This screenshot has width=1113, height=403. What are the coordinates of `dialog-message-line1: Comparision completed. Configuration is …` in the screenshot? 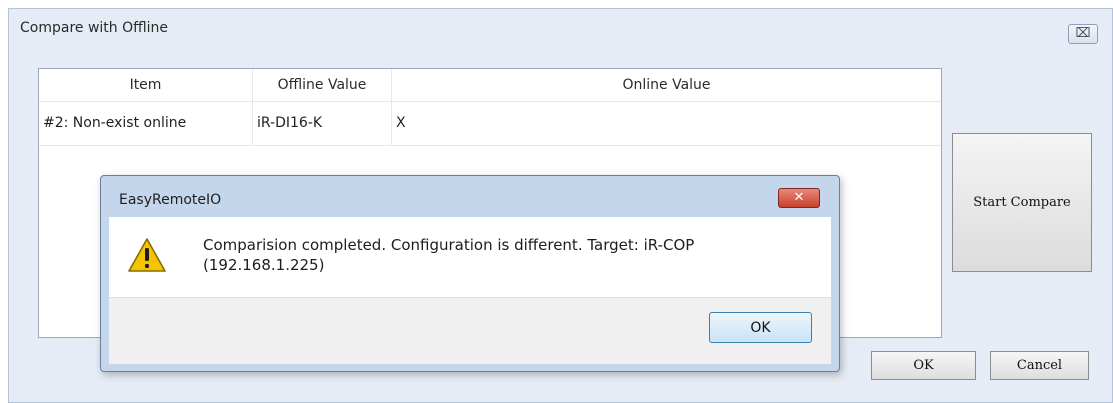 It's located at (449, 245).